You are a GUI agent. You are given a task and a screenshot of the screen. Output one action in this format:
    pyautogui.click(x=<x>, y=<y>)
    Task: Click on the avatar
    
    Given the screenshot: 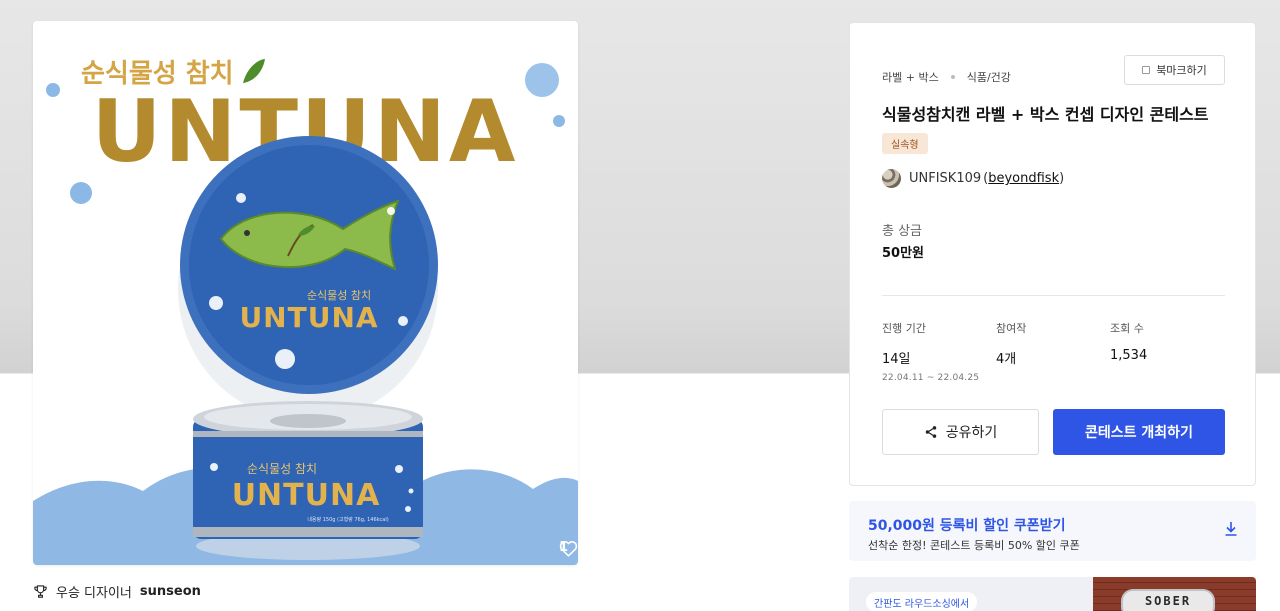 What is the action you would take?
    pyautogui.click(x=891, y=178)
    